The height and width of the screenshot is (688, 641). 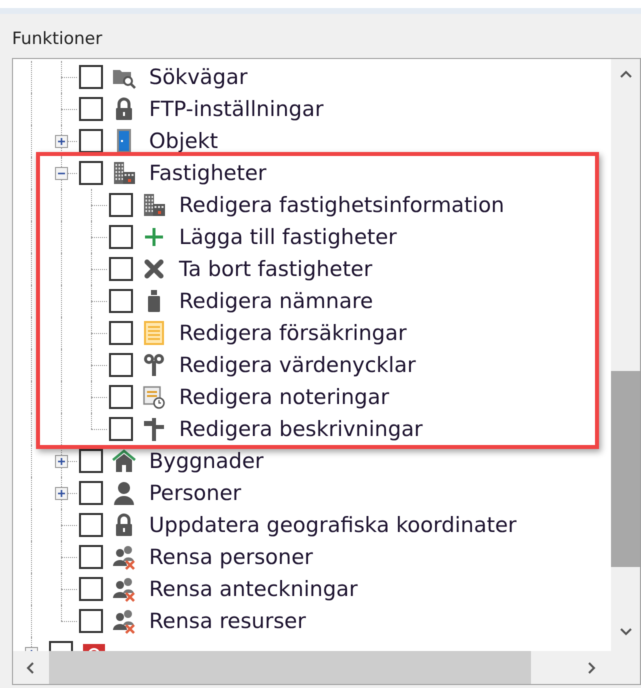 I want to click on key-icon, so click(x=154, y=365).